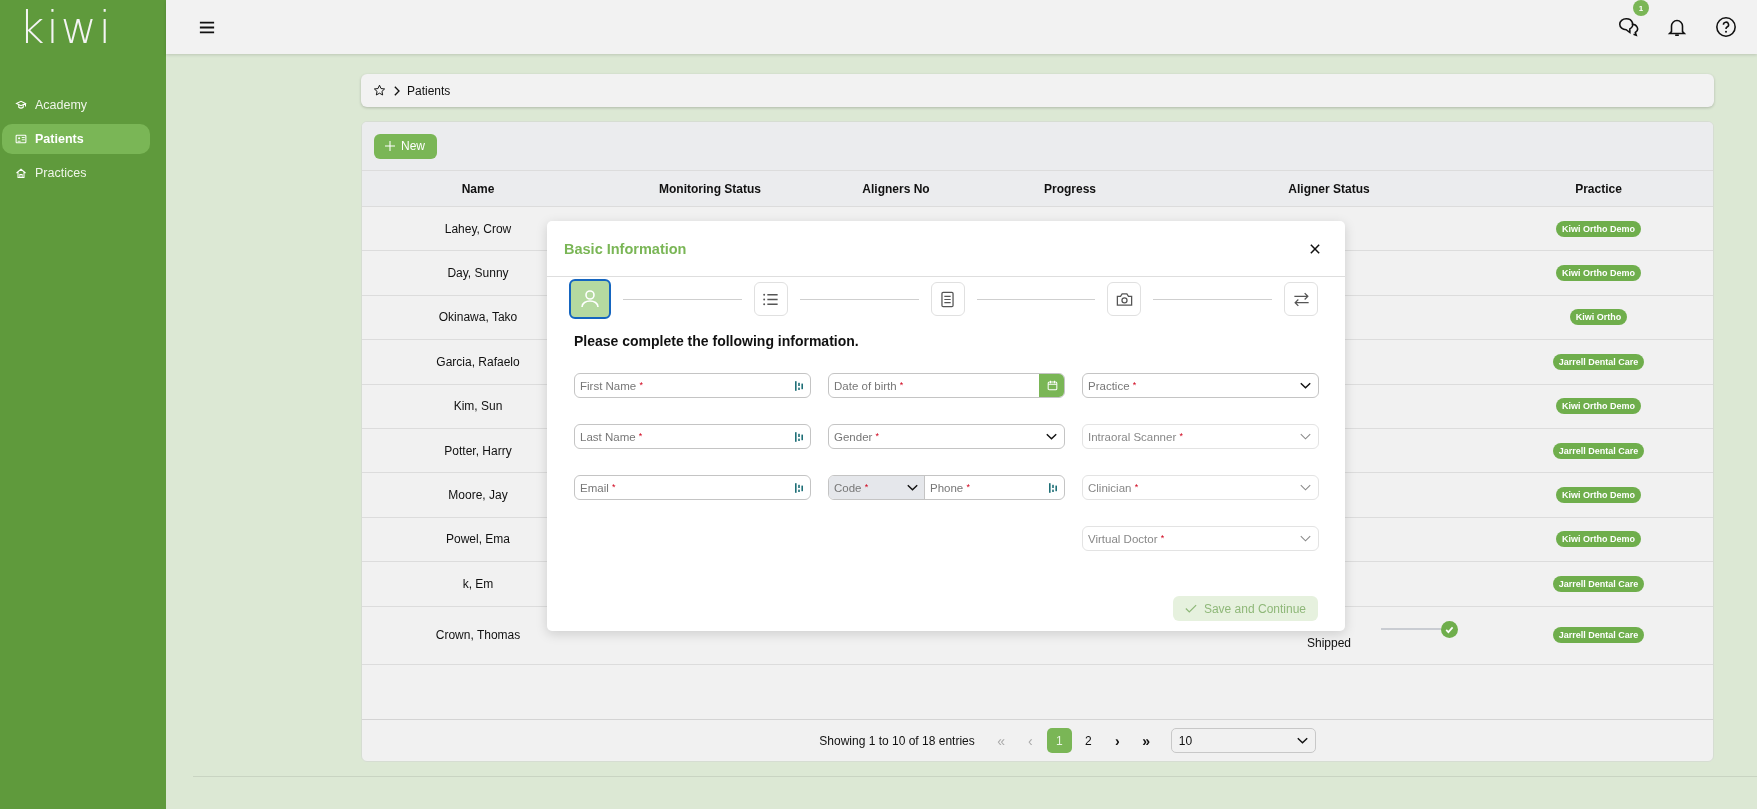  I want to click on dialog-title: Basic Information, so click(625, 248).